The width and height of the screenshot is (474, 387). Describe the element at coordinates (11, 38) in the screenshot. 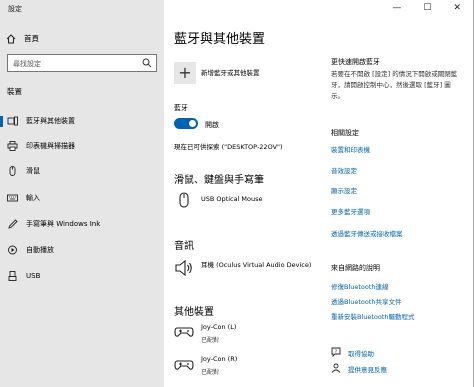

I see `home-icon` at that location.